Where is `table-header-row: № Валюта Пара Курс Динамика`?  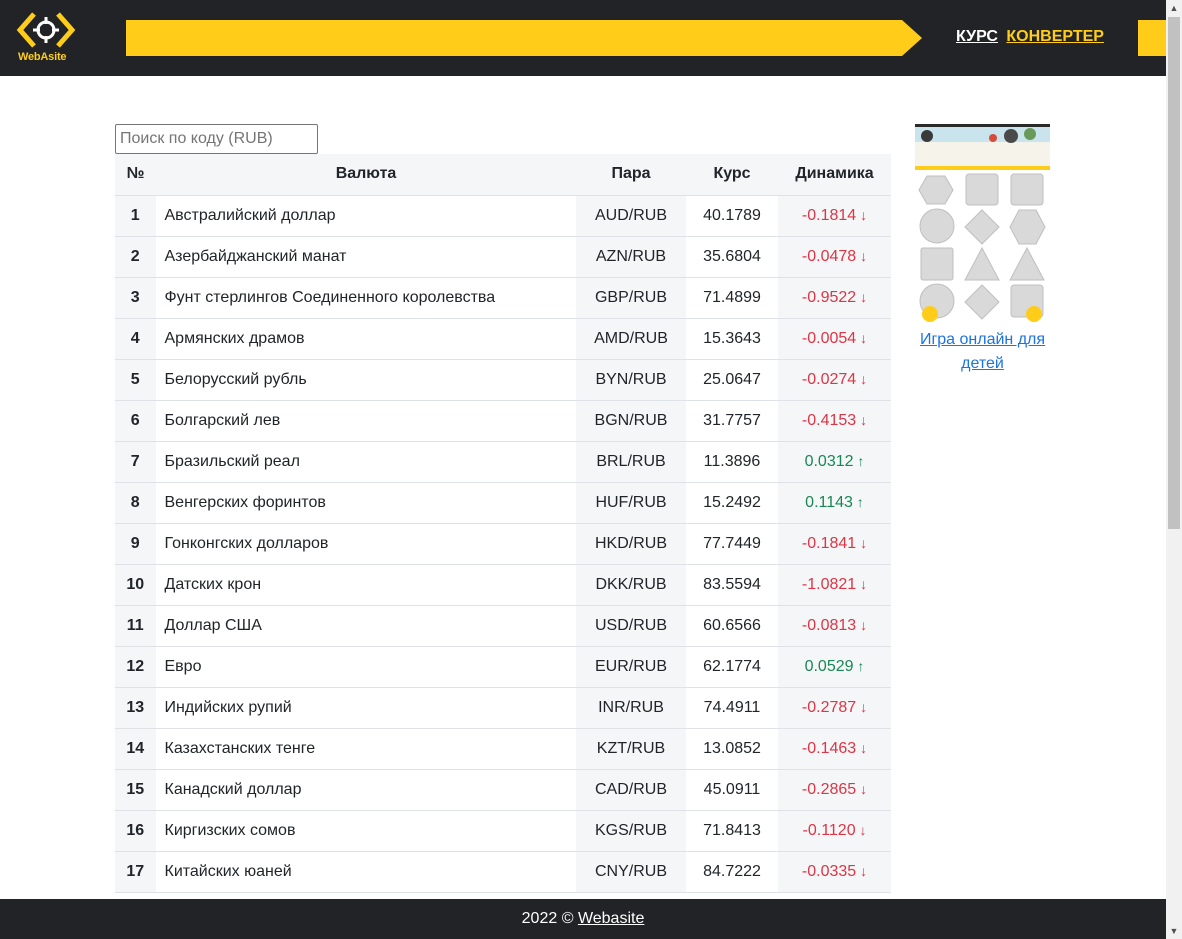
table-header-row: № Валюта Пара Курс Динамика is located at coordinates (503, 175).